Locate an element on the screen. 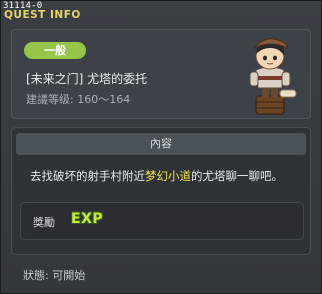  description-text-end: 的尤塔聊一聊吧。 is located at coordinates (237, 176).